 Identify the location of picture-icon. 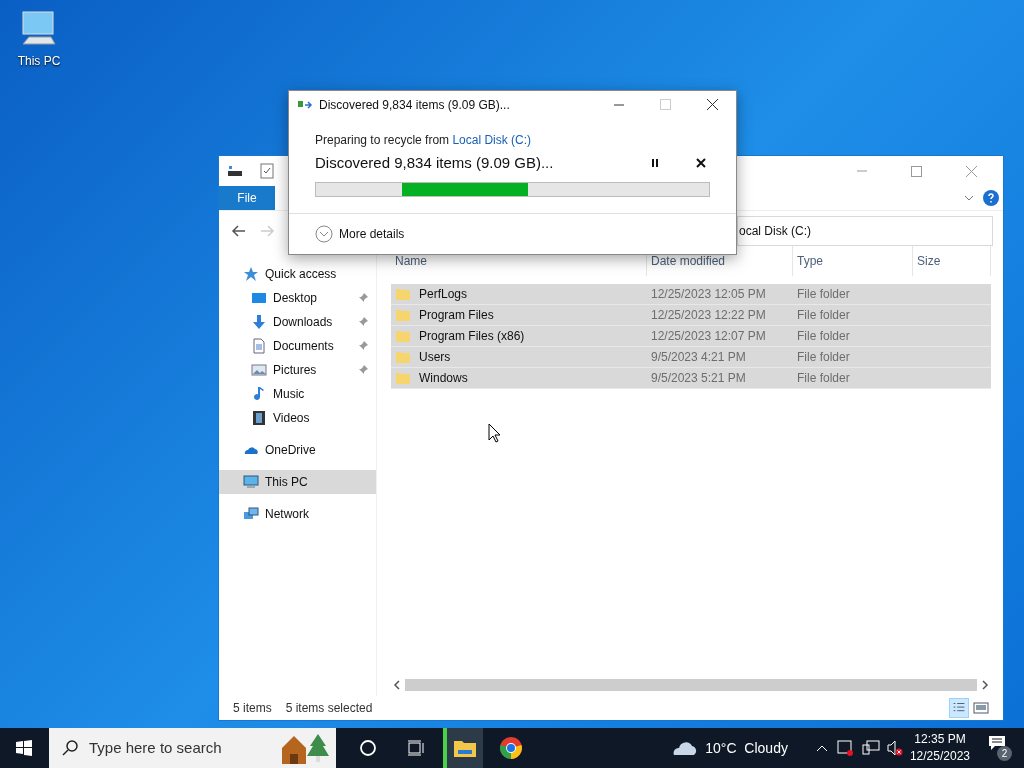
(259, 370).